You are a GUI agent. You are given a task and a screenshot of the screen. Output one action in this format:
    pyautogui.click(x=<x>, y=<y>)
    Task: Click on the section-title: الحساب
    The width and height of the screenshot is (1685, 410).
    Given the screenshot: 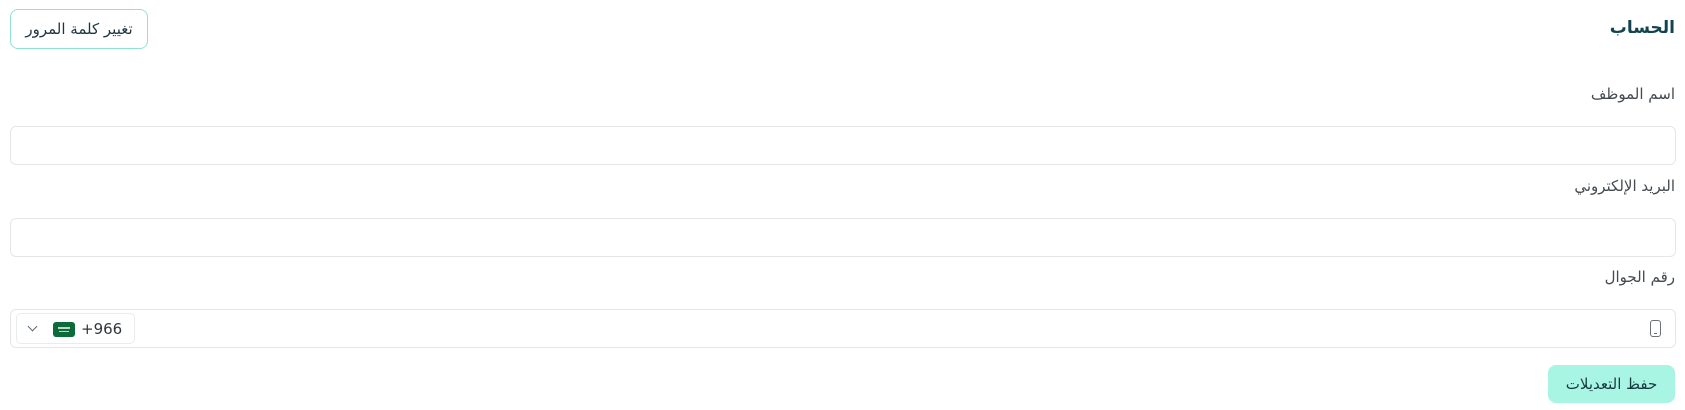 What is the action you would take?
    pyautogui.click(x=1642, y=28)
    